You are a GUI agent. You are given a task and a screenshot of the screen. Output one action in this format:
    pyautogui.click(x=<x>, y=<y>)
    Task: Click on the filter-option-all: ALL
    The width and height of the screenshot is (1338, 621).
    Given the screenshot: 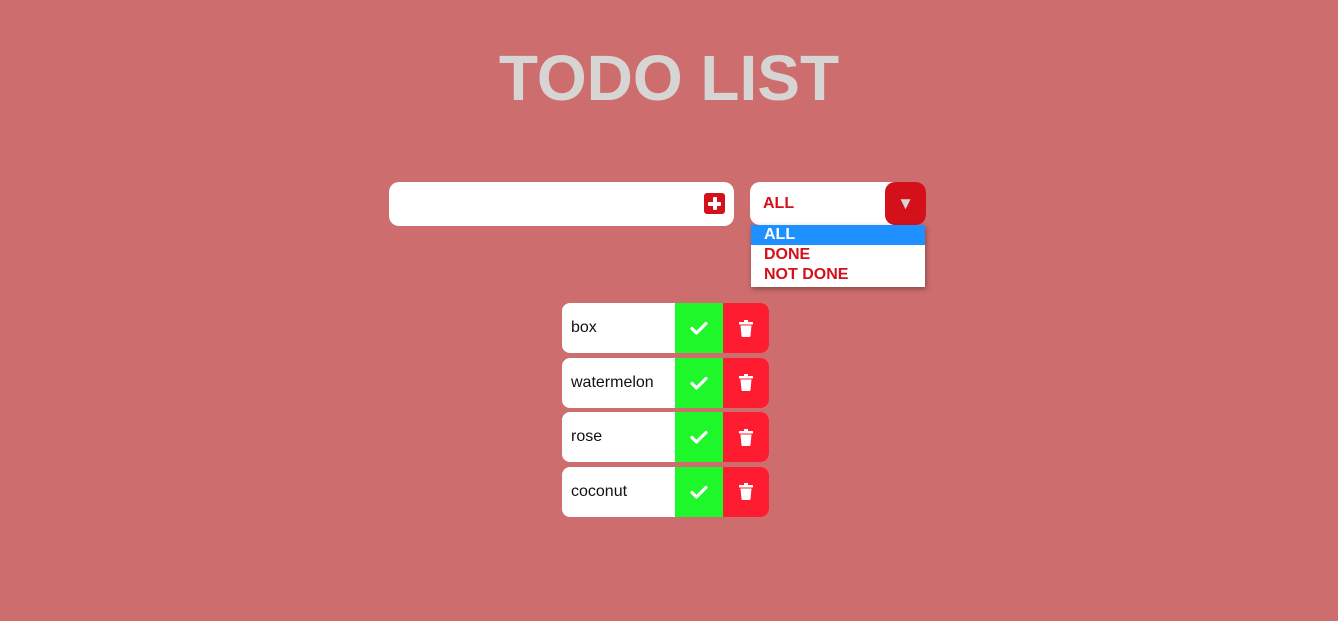 What is the action you would take?
    pyautogui.click(x=838, y=235)
    